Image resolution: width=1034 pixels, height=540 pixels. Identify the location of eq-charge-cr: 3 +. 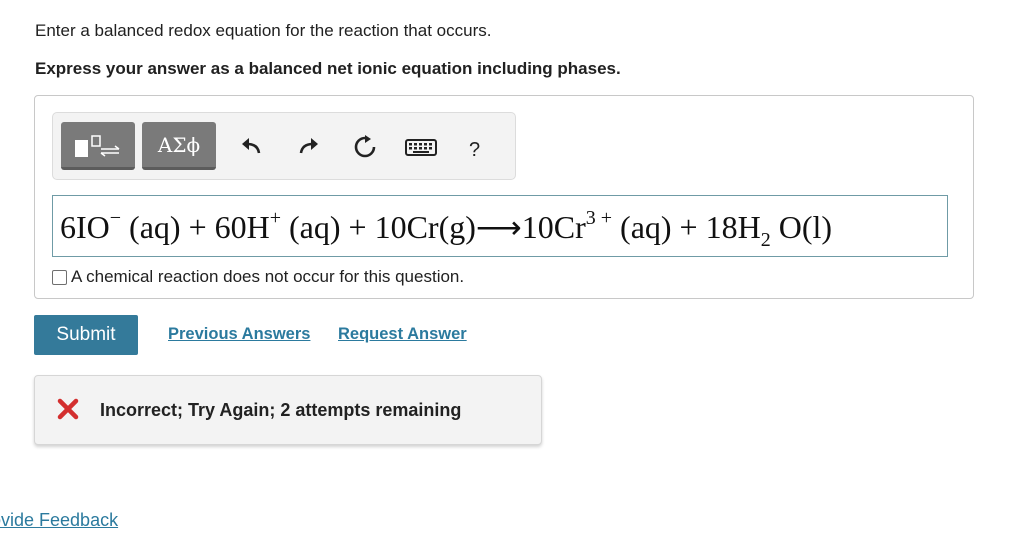
(599, 218).